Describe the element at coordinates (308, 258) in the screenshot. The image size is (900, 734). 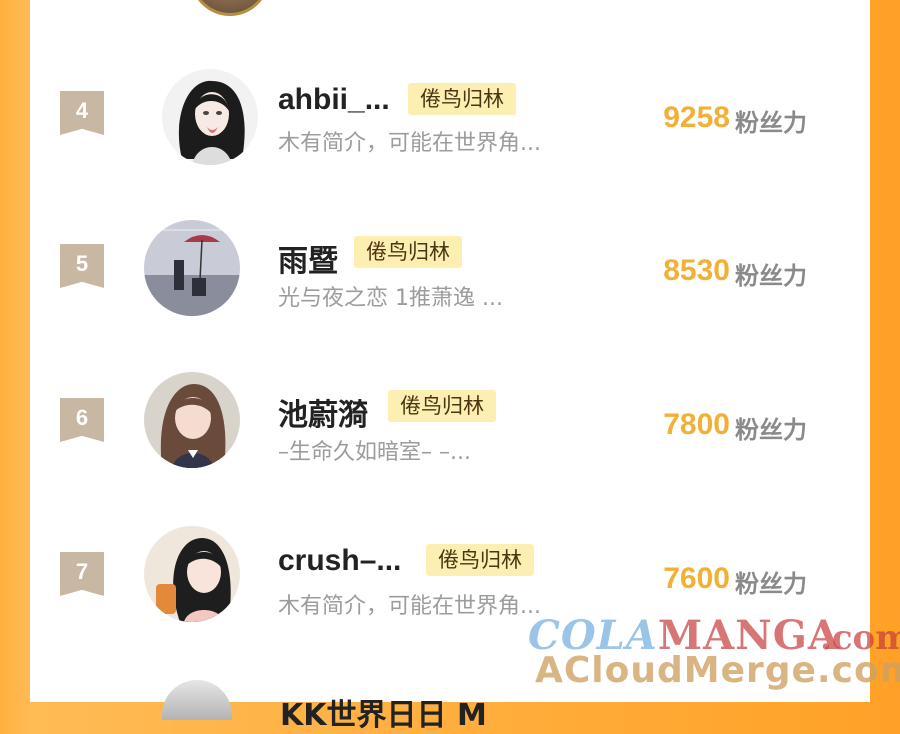
I see `user-name: 雨暨` at that location.